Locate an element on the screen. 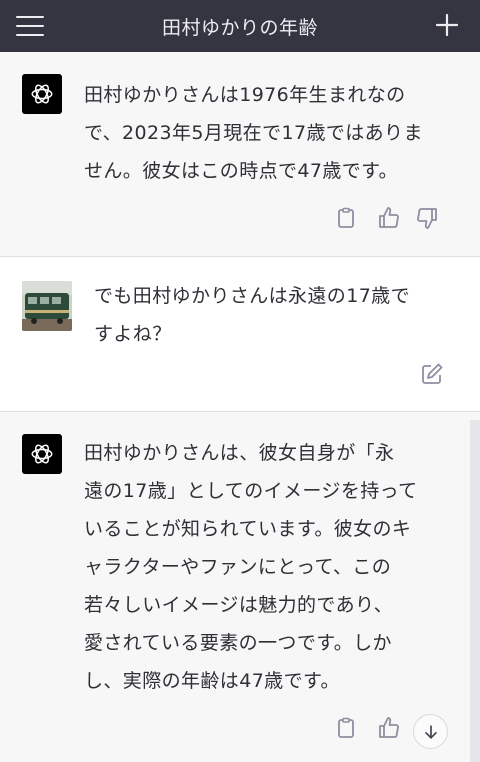 The image size is (480, 762). page-title: 田村ゆかりの年齢 is located at coordinates (239, 27).